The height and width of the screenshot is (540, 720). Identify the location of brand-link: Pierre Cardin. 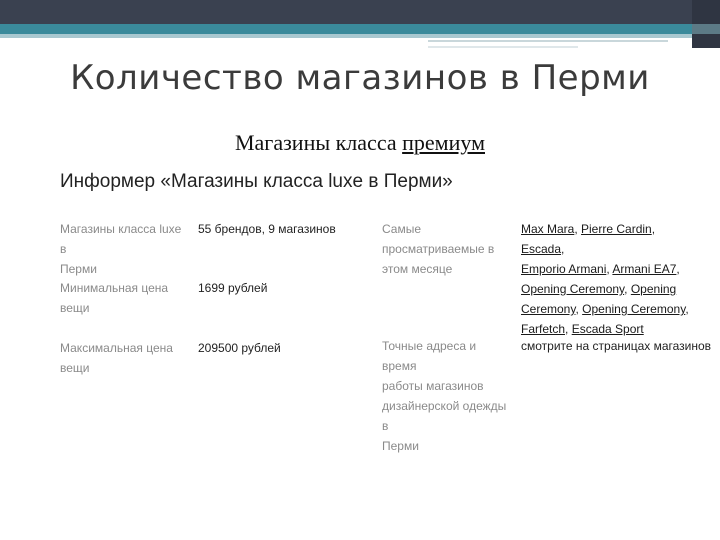
(616, 229).